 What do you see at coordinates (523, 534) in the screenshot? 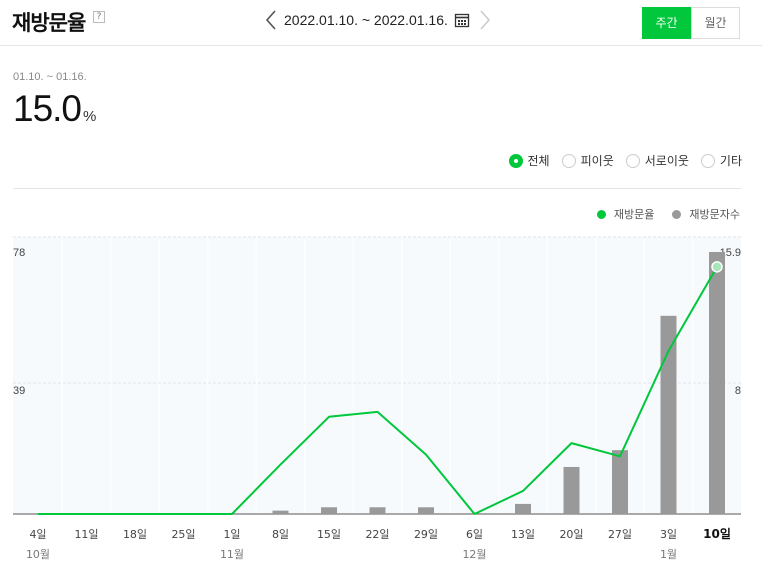
I see `x-axis-tick-label: 13일` at bounding box center [523, 534].